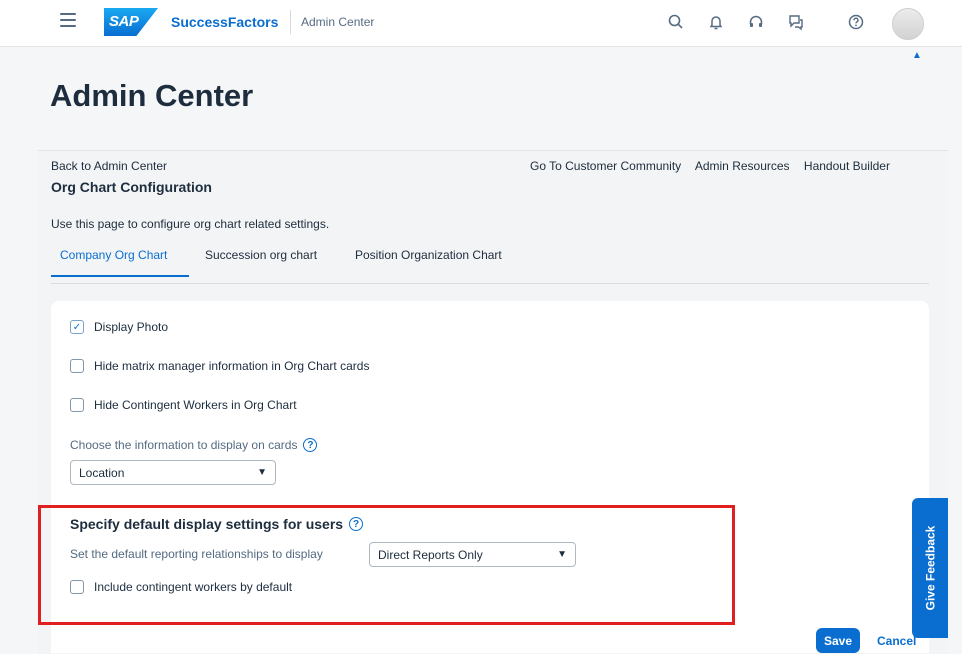 The height and width of the screenshot is (654, 962). What do you see at coordinates (131, 327) in the screenshot?
I see `display-photo-label: Display Photo` at bounding box center [131, 327].